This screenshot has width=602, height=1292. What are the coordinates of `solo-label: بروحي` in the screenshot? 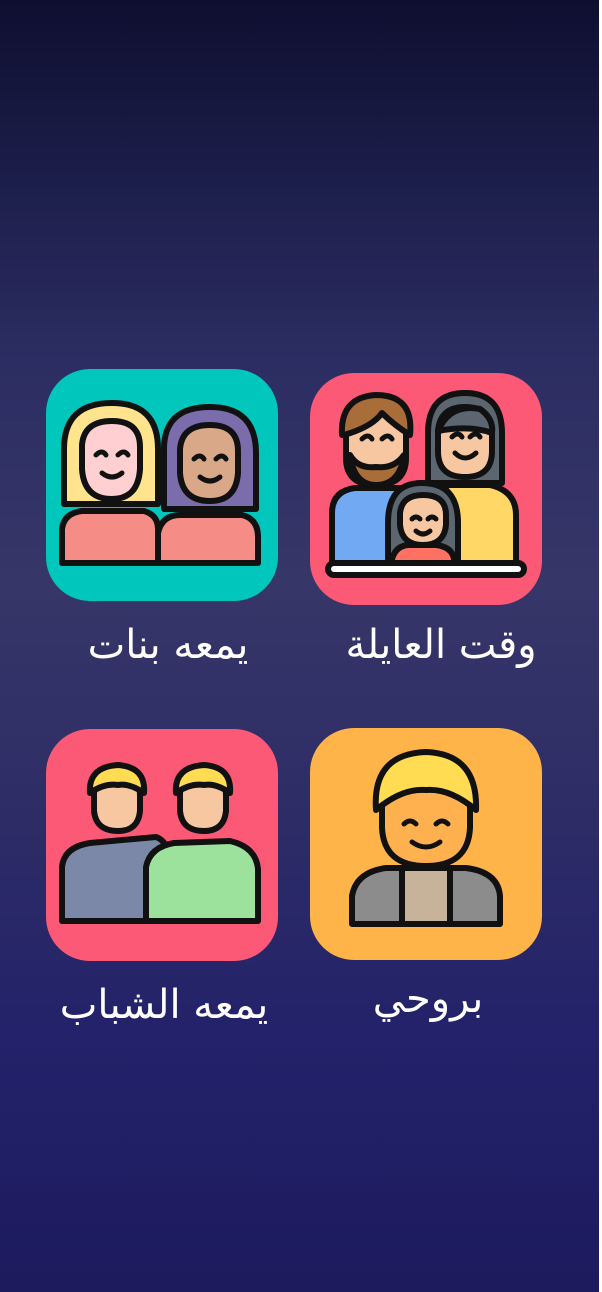 It's located at (428, 999).